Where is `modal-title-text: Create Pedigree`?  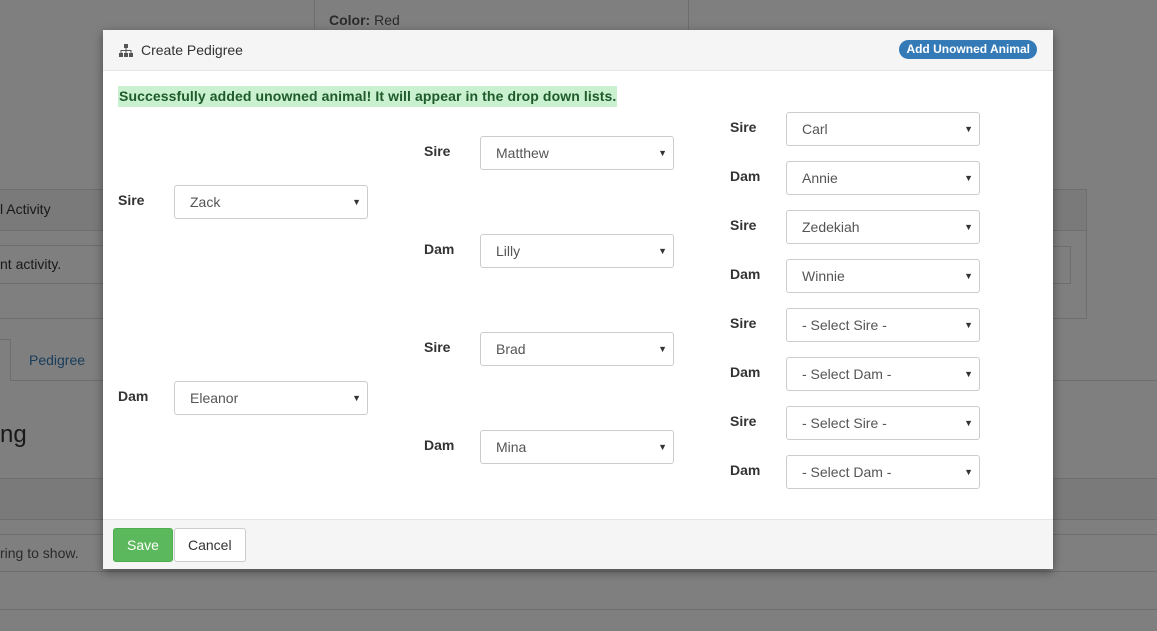
modal-title-text: Create Pedigree is located at coordinates (192, 50).